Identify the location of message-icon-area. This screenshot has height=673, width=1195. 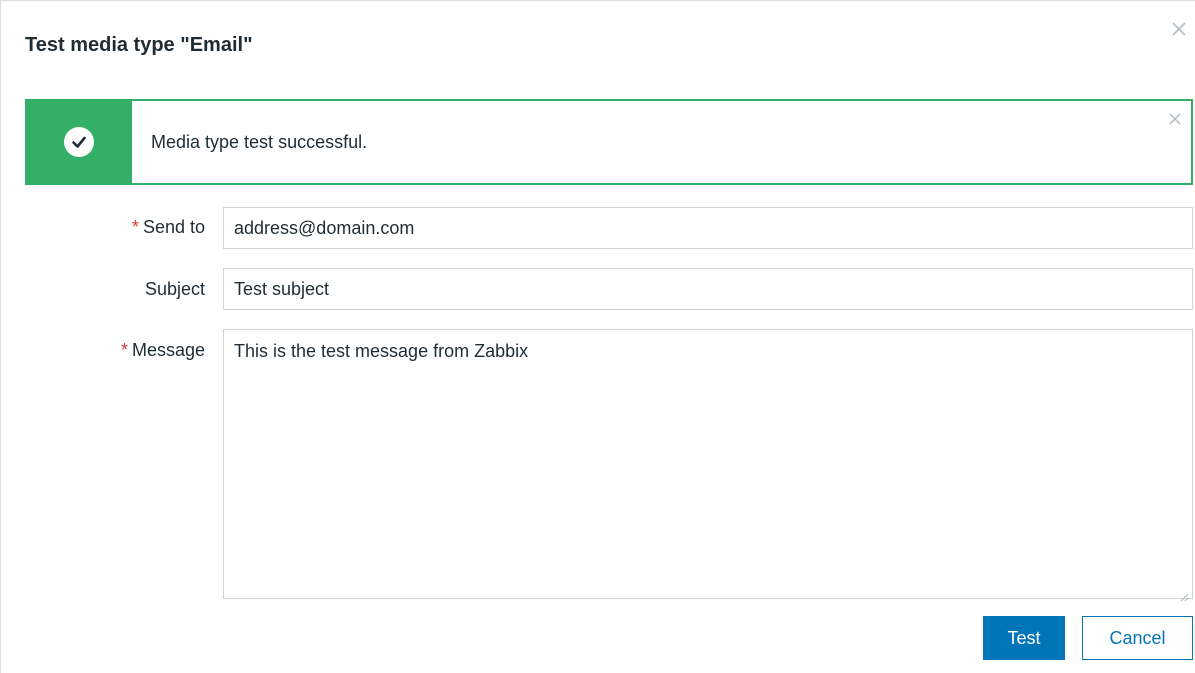
(78, 142).